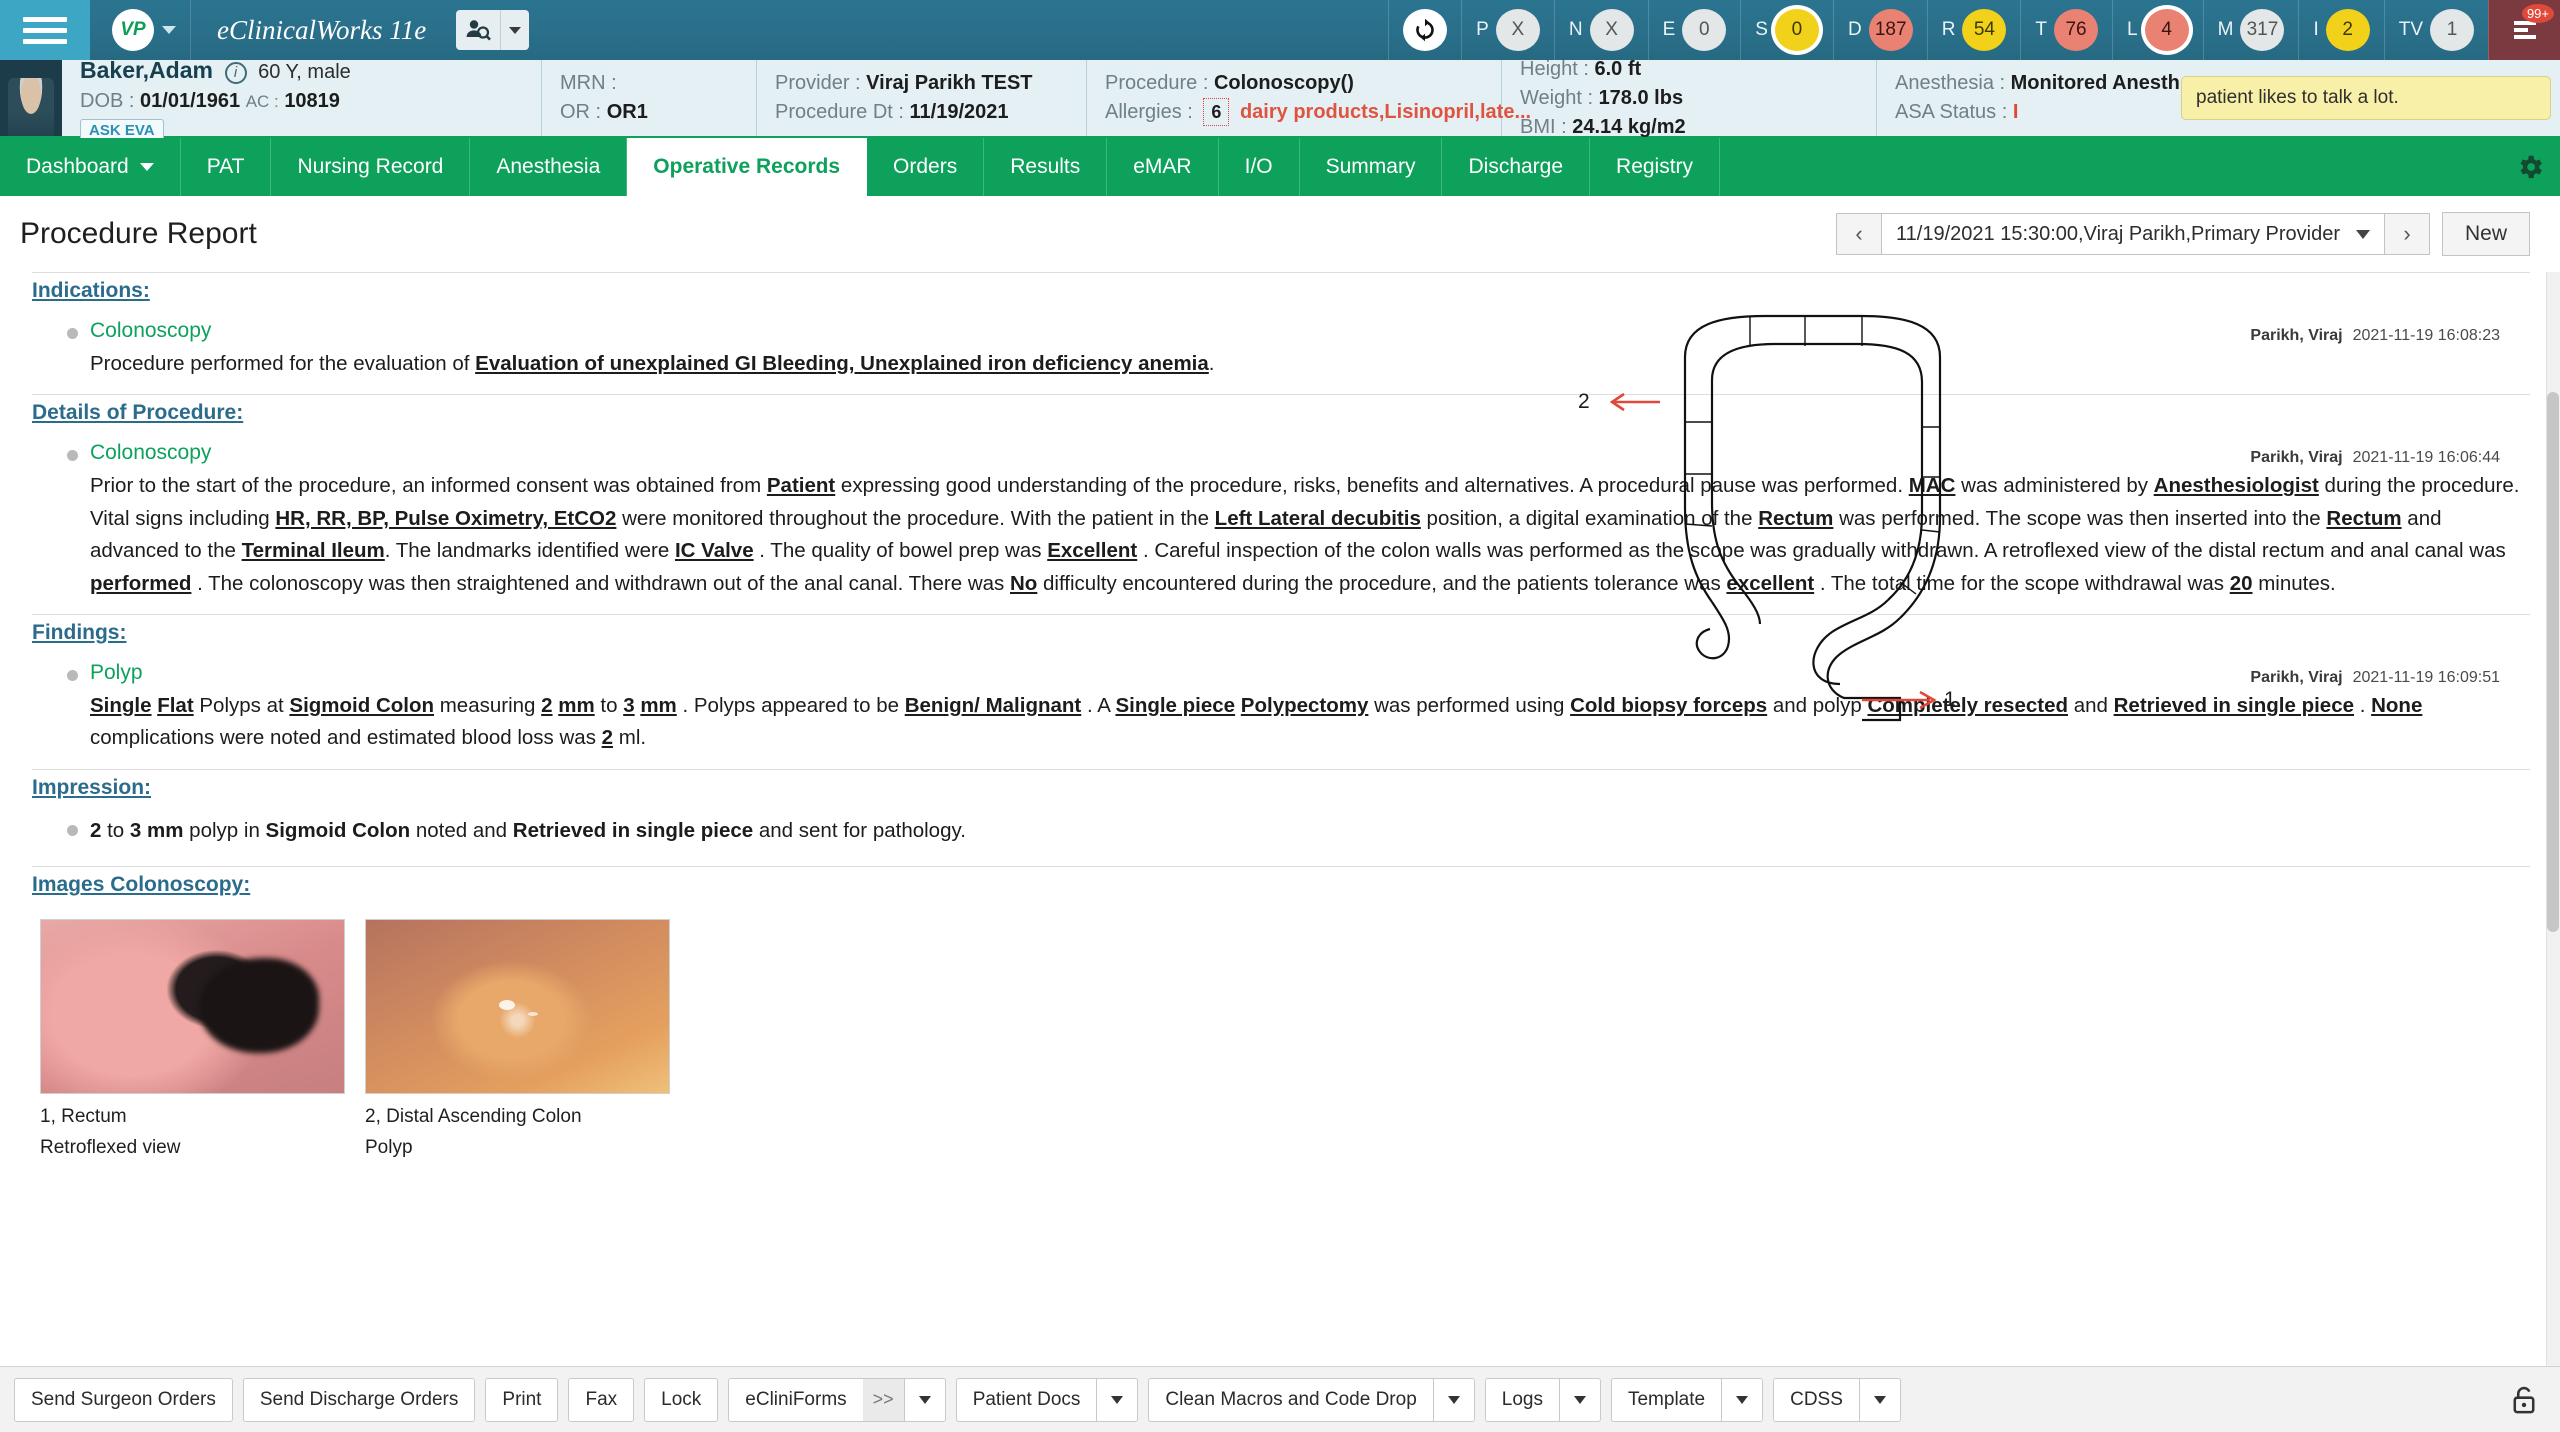  What do you see at coordinates (515, 30) in the screenshot?
I see `patient-lookup-dropdown` at bounding box center [515, 30].